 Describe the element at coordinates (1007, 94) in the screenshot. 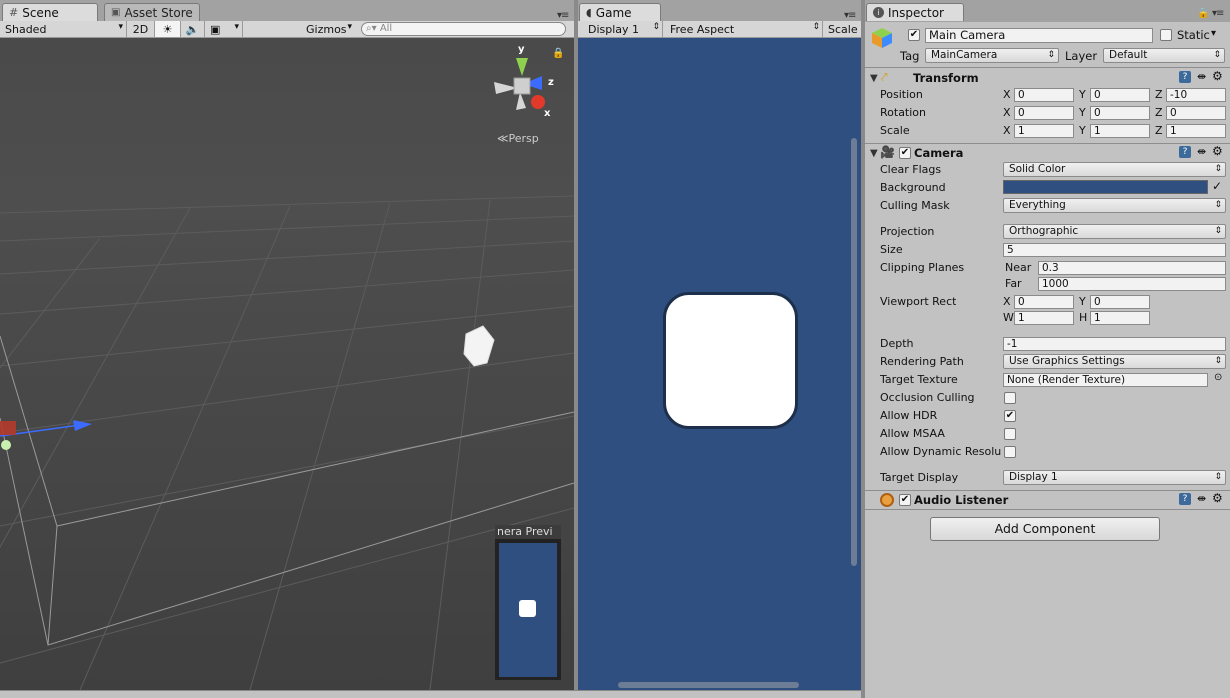

I see `pos-x-label: X` at that location.